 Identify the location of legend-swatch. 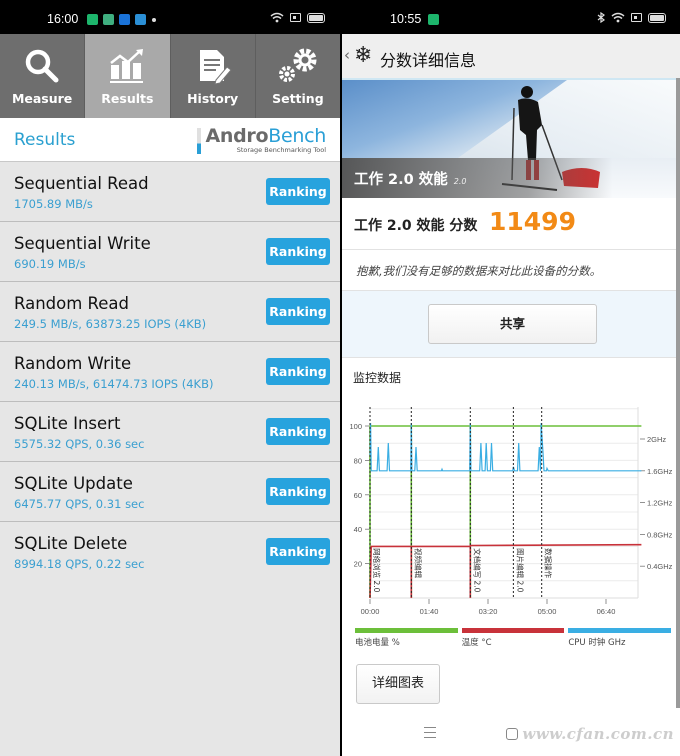
(406, 630).